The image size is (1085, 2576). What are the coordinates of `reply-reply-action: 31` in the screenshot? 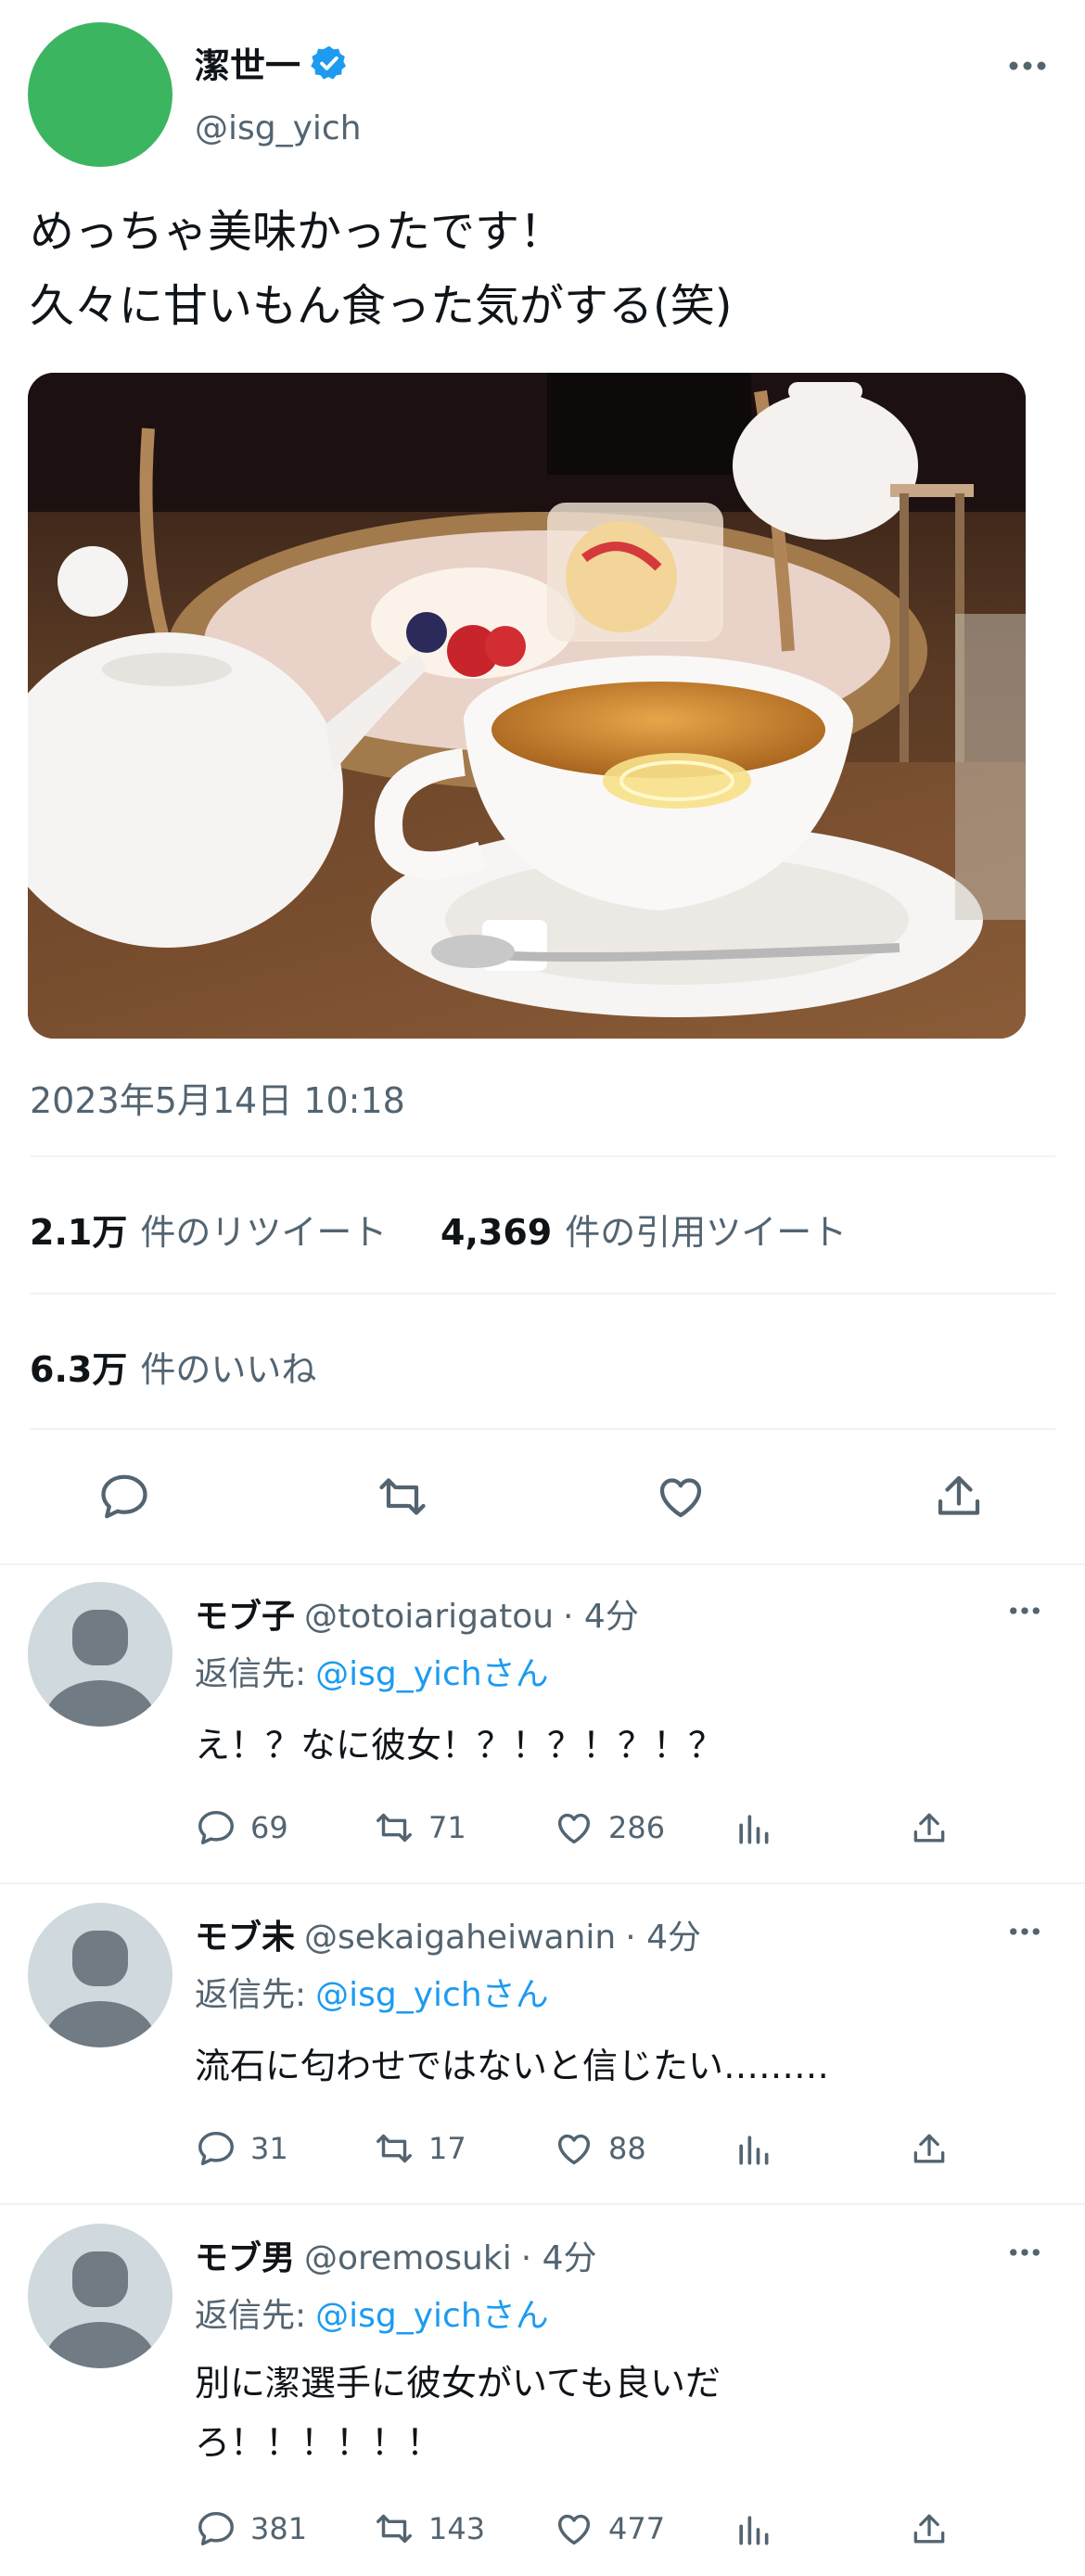 It's located at (242, 2149).